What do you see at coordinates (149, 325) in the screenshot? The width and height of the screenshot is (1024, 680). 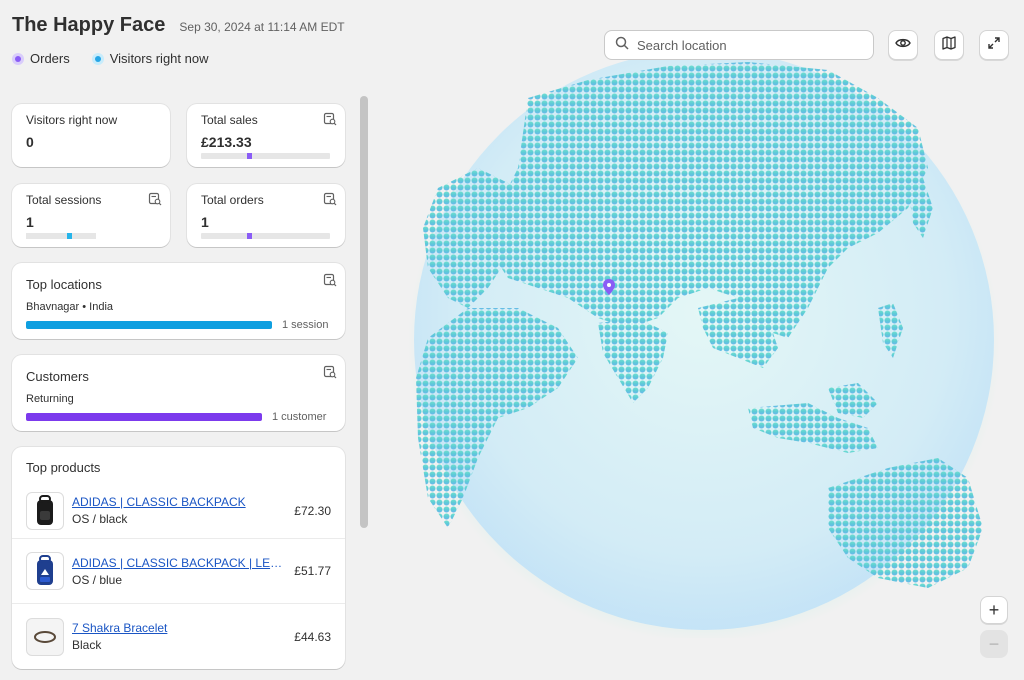 I see `location-bar` at bounding box center [149, 325].